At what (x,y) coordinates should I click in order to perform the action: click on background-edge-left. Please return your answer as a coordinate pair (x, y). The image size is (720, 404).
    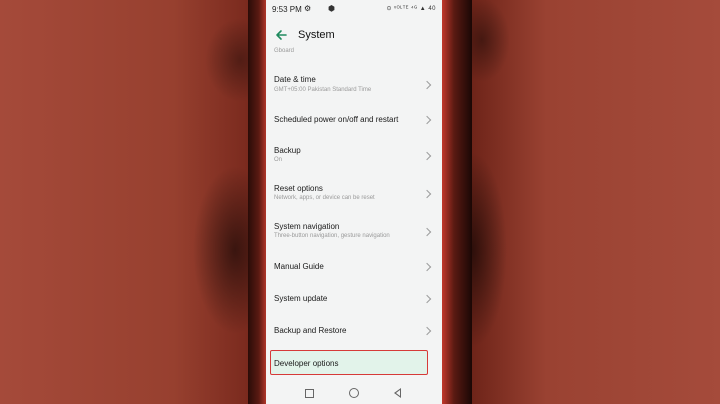
    Looking at the image, I should click on (257, 202).